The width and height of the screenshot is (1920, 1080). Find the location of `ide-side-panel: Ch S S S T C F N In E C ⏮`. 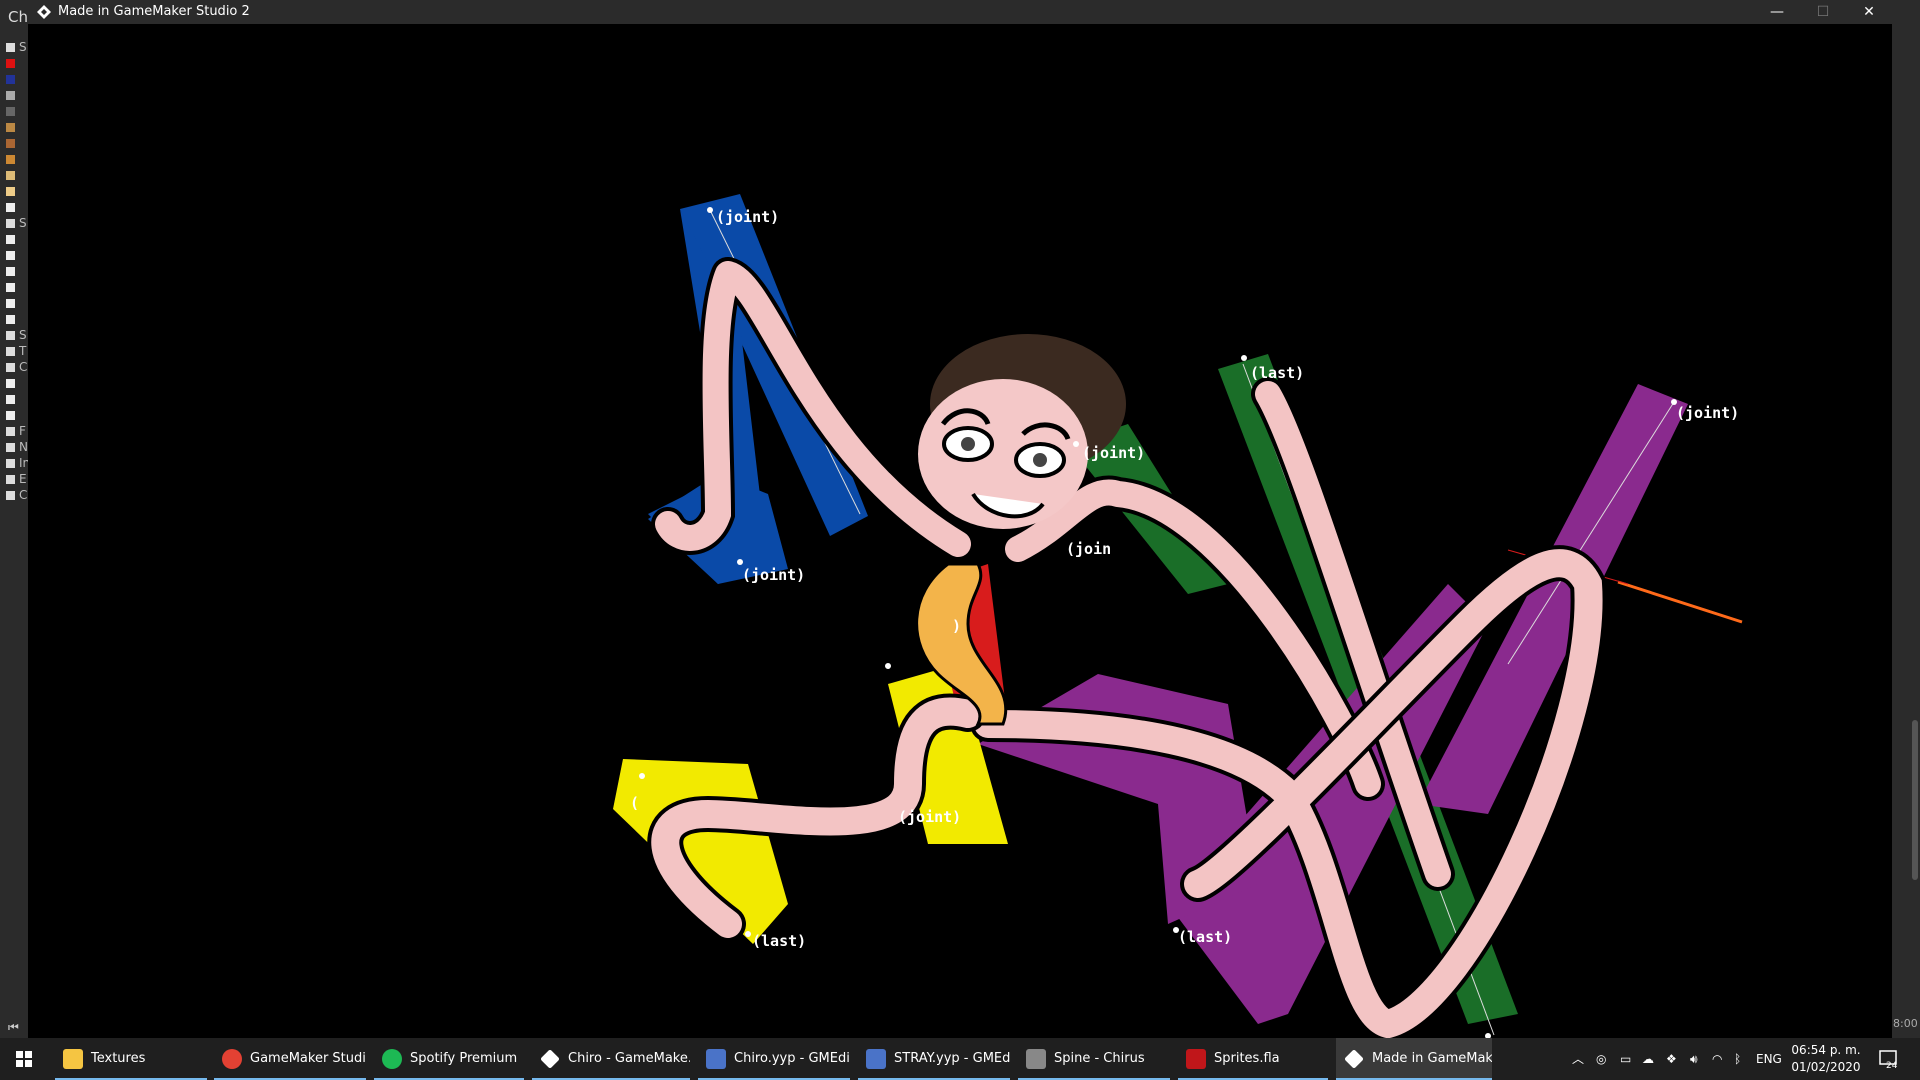

ide-side-panel: Ch S S S T C F N In E C ⏮ is located at coordinates (15, 519).